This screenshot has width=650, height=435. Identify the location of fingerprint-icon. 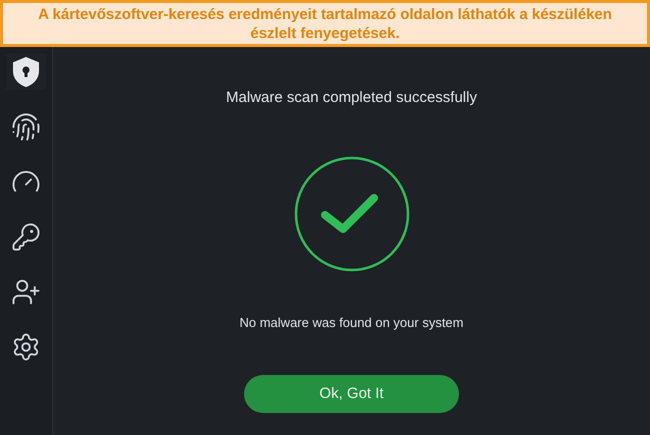
(26, 127).